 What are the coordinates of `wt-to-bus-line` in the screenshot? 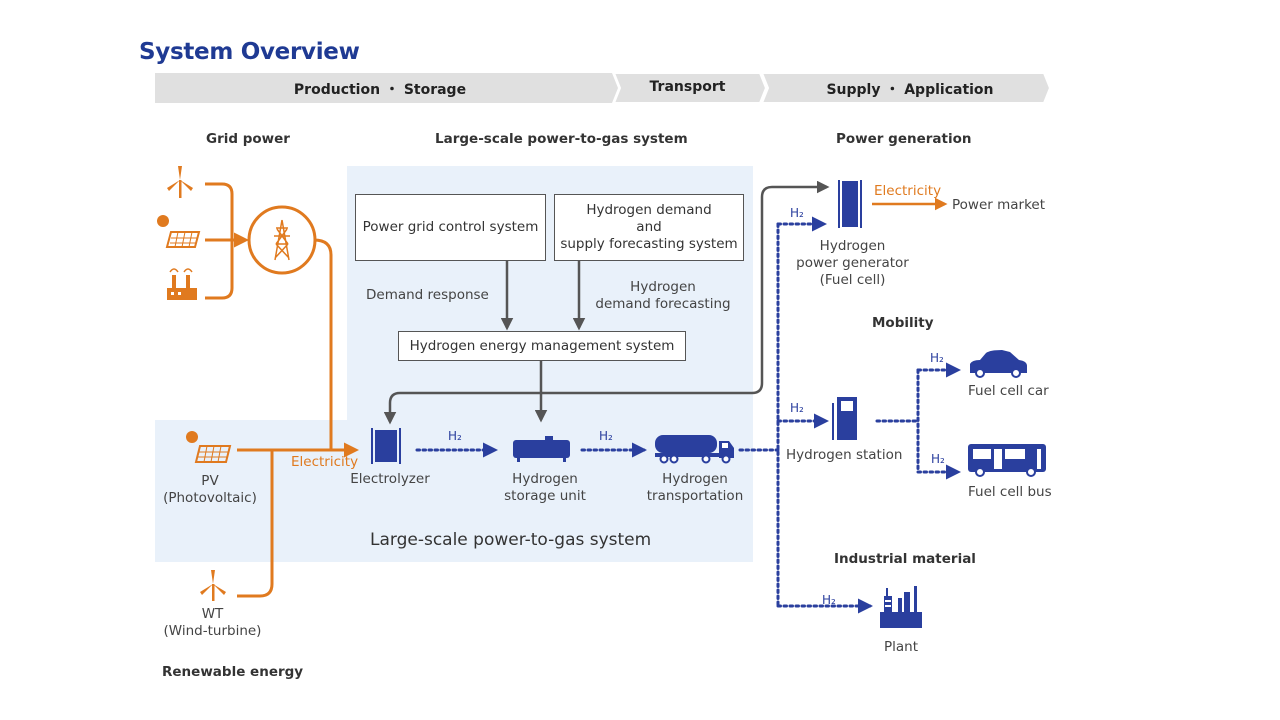 It's located at (255, 524).